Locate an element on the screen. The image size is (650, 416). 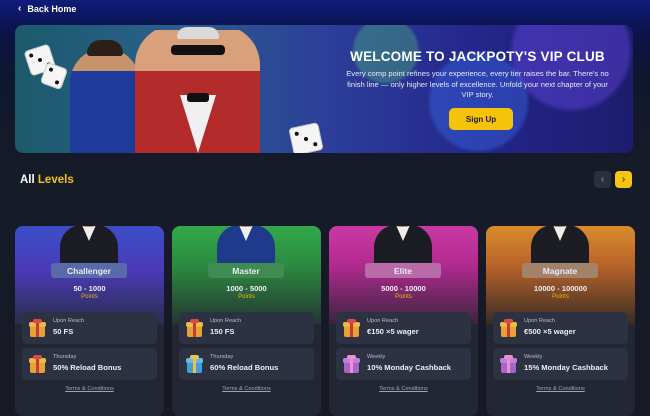
perk-upon-reach: Upon Reach €500 ×5 wager is located at coordinates (560, 328).